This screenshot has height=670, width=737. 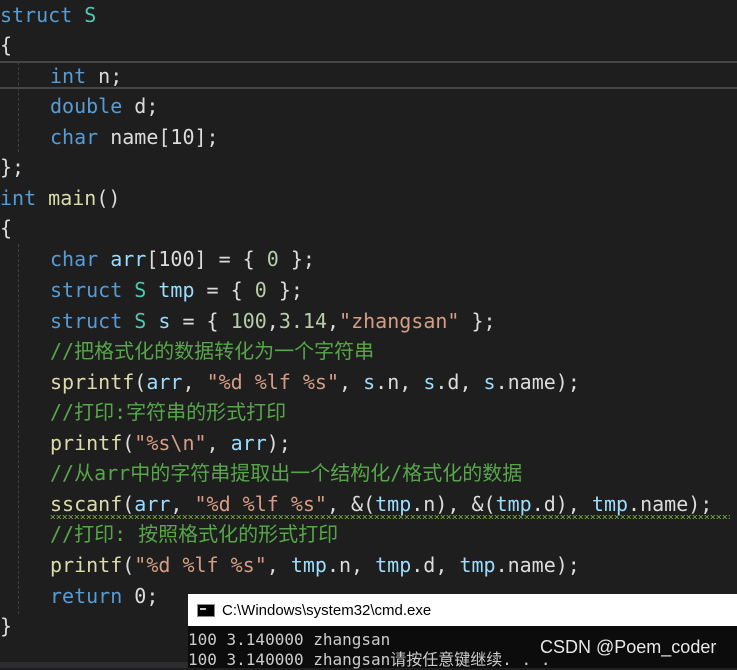 What do you see at coordinates (168, 412) in the screenshot?
I see `code-line-14: //打印:字符串的形式打印` at bounding box center [168, 412].